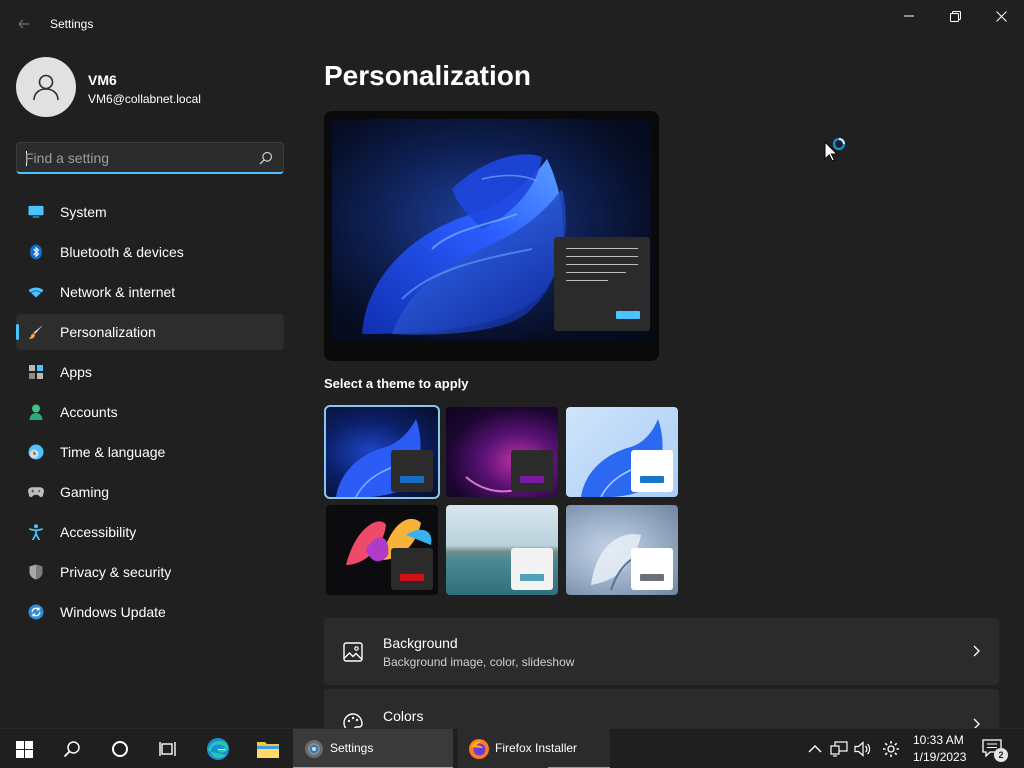 This screenshot has width=1024, height=768. I want to click on minimize-icon, so click(909, 16).